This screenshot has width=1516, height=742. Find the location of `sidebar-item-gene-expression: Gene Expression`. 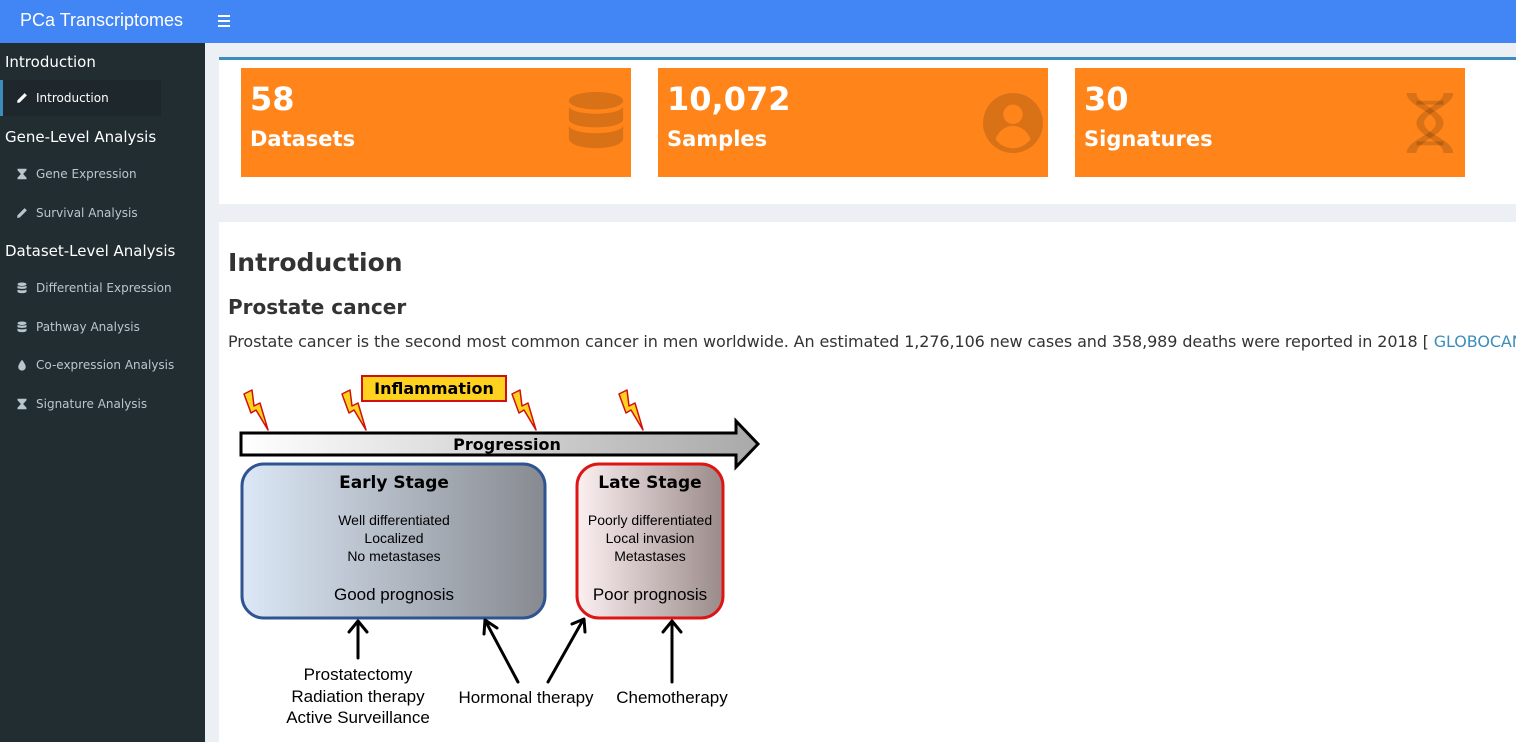

sidebar-item-gene-expression: Gene Expression is located at coordinates (102, 174).